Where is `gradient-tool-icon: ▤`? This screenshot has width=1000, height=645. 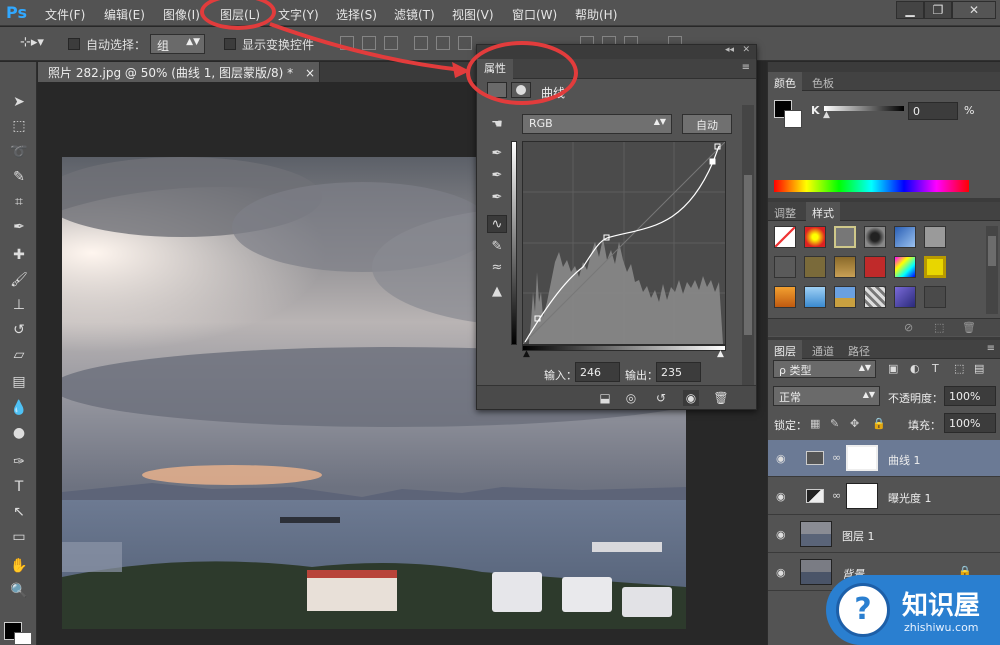
gradient-tool-icon: ▤ is located at coordinates (19, 382).